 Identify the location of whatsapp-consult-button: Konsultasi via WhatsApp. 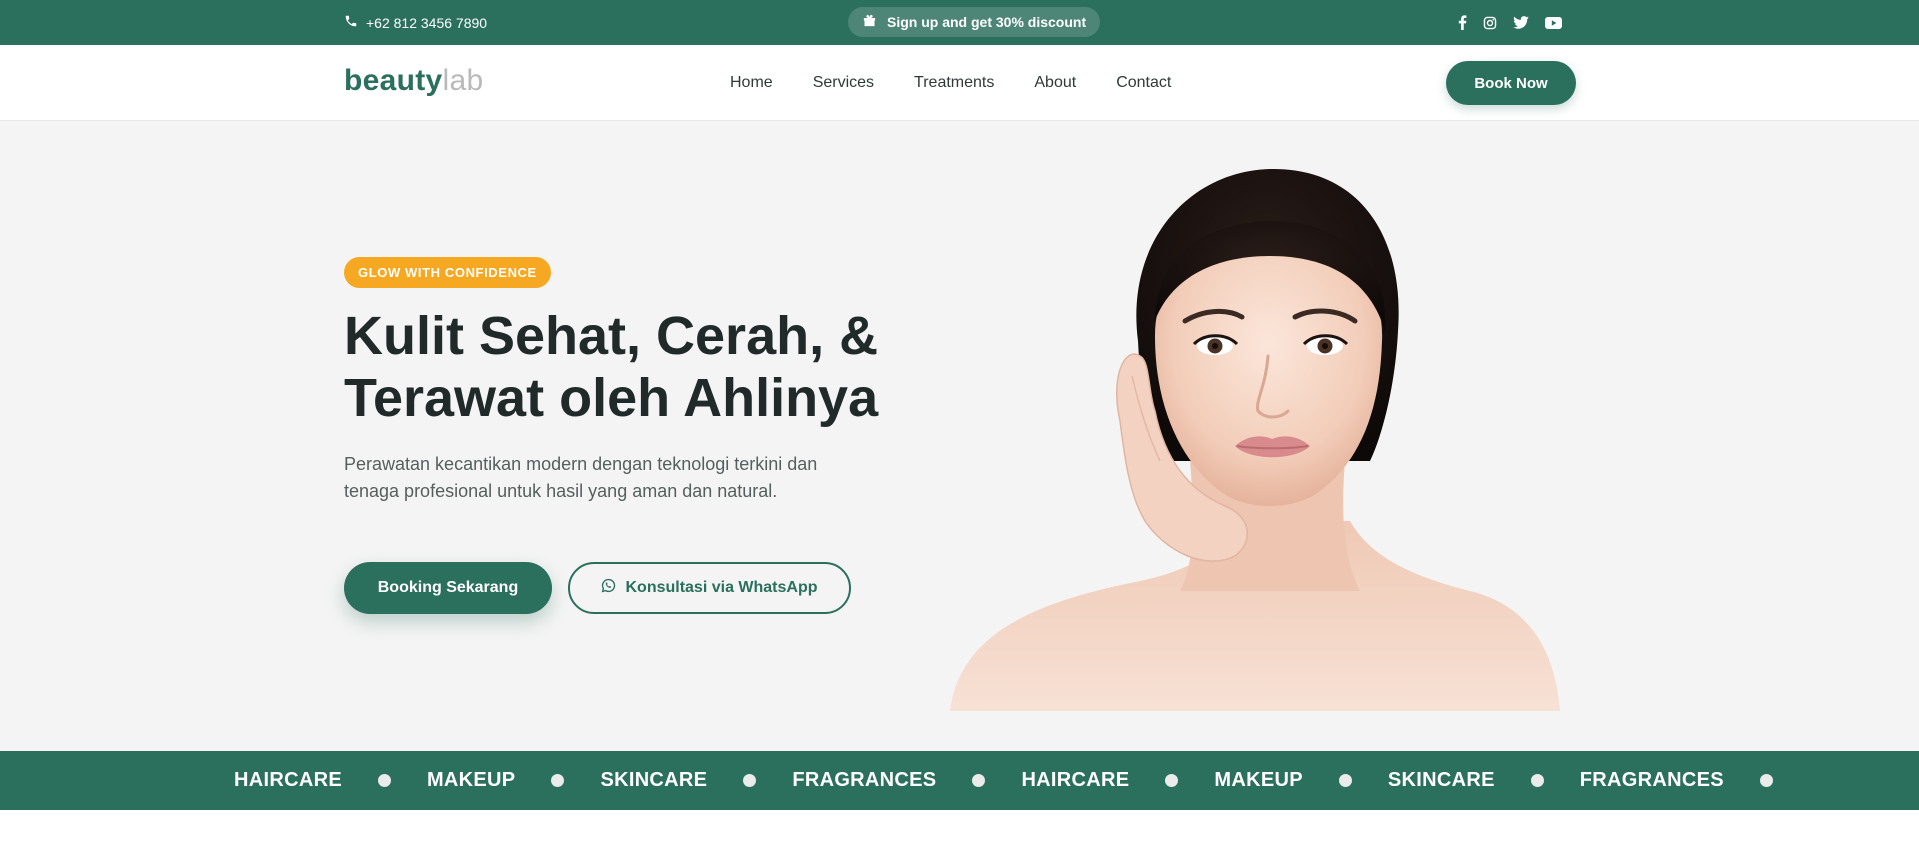
(709, 588).